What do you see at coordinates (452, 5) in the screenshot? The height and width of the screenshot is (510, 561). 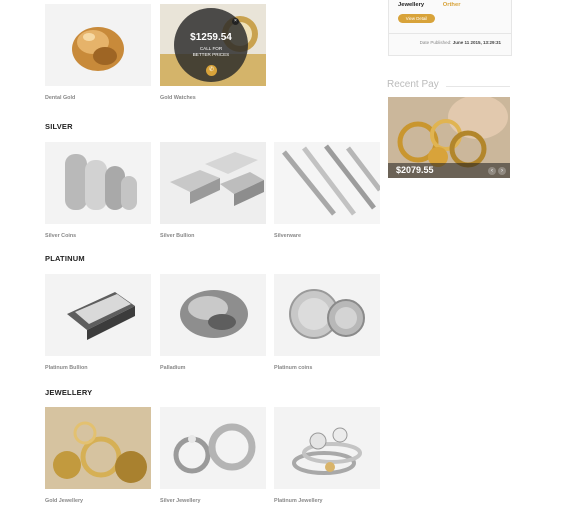 I see `tag-orther: Orther` at bounding box center [452, 5].